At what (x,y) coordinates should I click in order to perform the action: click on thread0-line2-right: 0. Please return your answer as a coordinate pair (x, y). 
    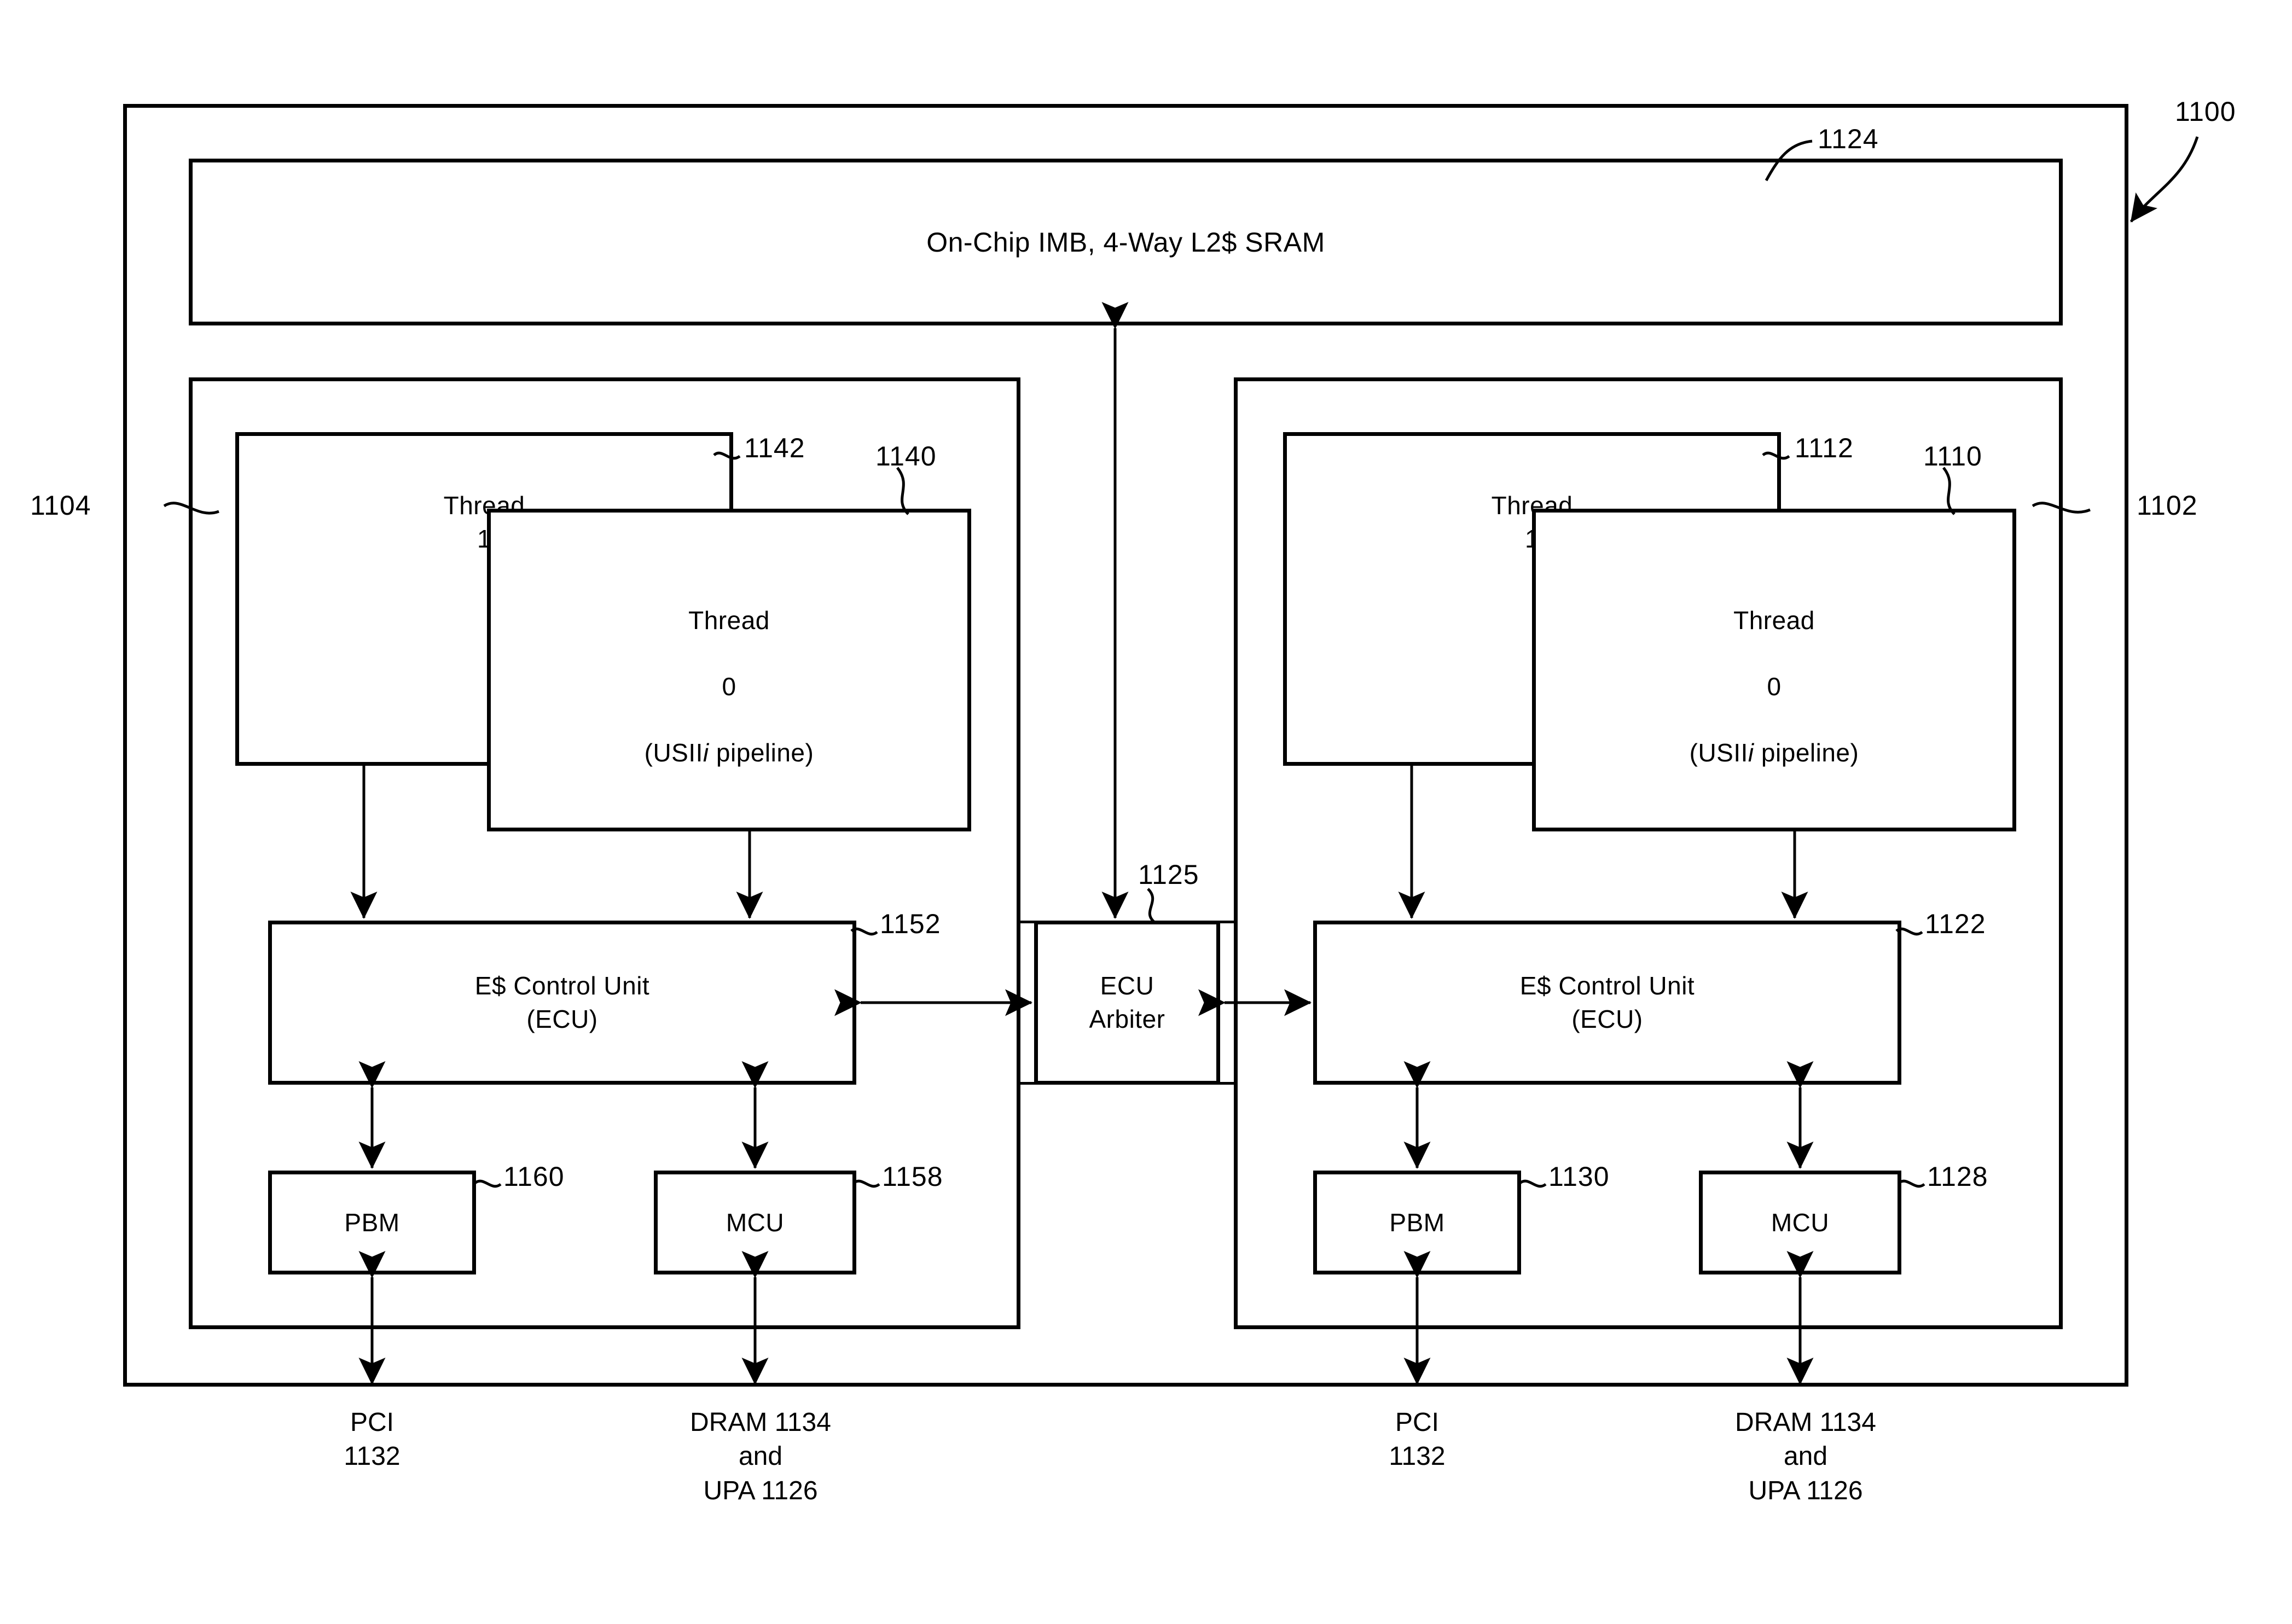
    Looking at the image, I should click on (1774, 686).